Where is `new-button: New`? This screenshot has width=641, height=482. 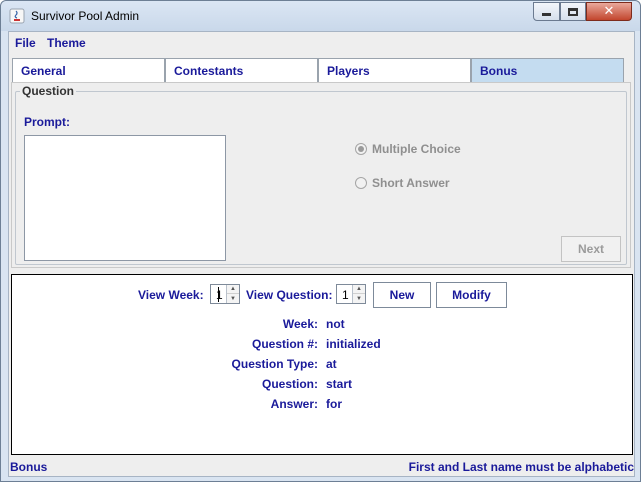 new-button: New is located at coordinates (402, 295).